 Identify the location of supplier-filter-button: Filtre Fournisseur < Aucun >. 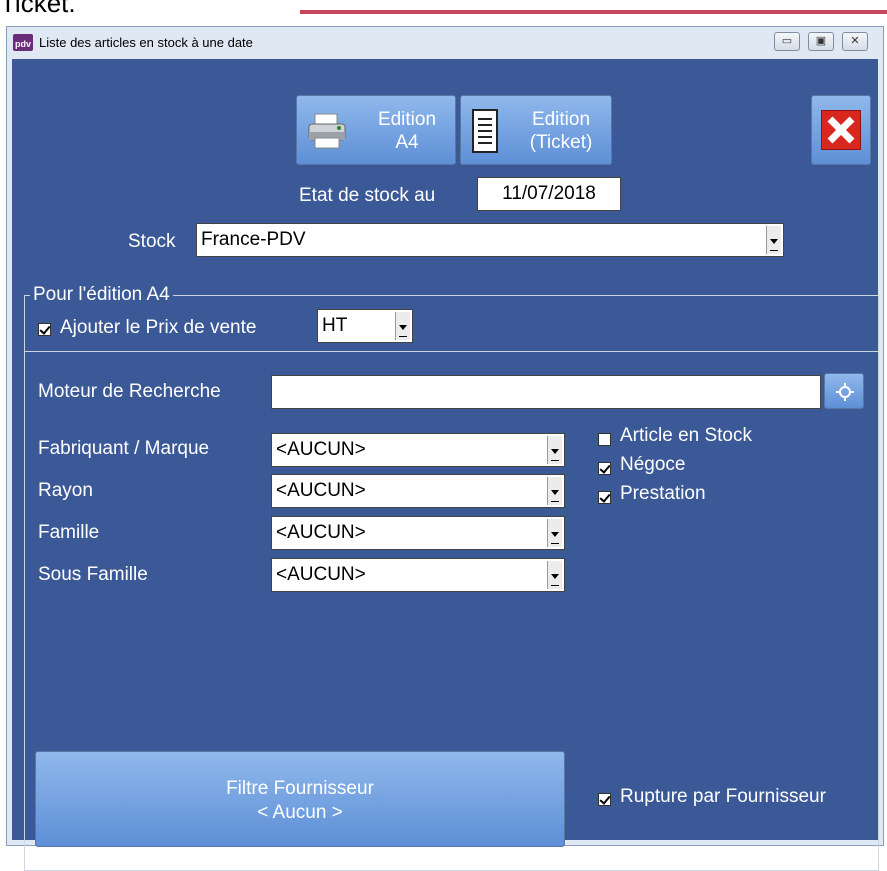
(300, 799).